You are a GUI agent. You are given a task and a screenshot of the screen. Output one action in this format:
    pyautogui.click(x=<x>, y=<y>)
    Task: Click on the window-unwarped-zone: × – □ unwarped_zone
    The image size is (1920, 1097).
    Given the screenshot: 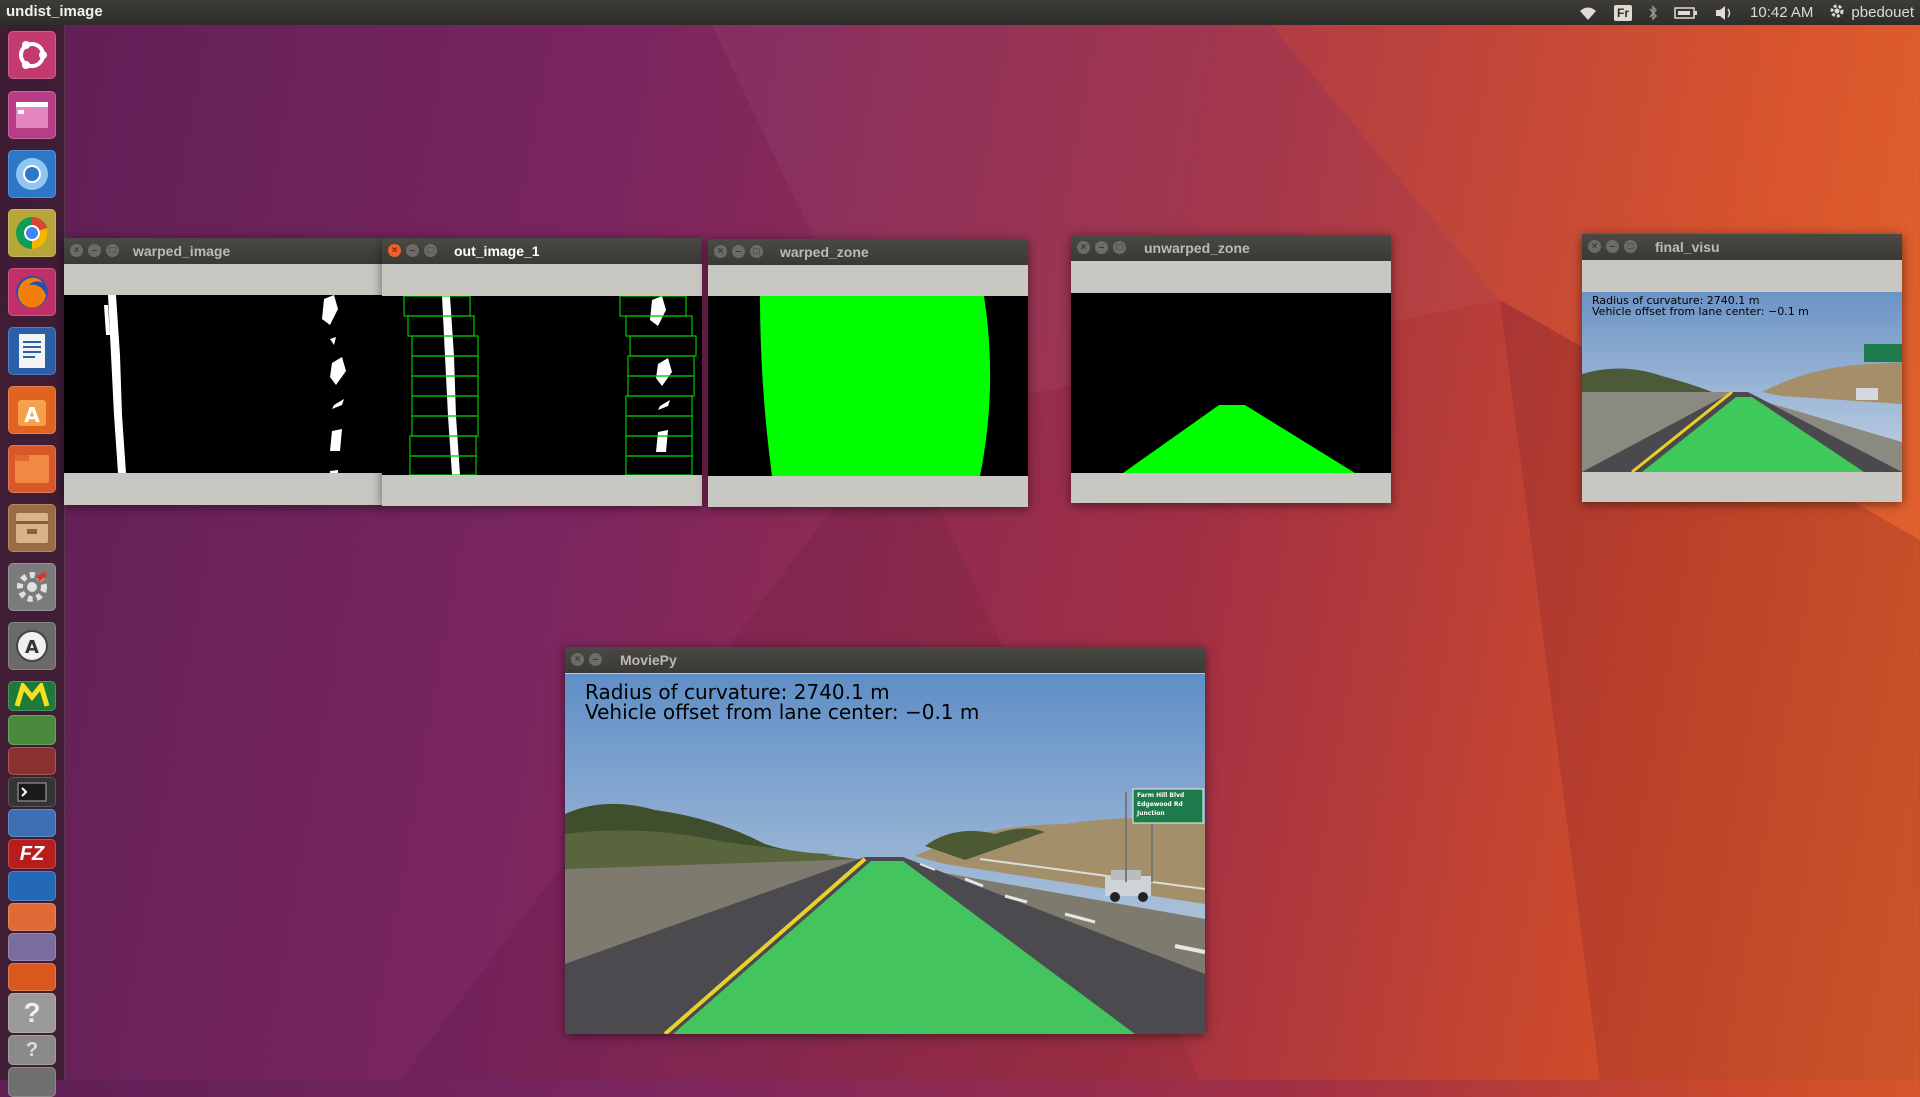 What is the action you would take?
    pyautogui.click(x=1231, y=369)
    